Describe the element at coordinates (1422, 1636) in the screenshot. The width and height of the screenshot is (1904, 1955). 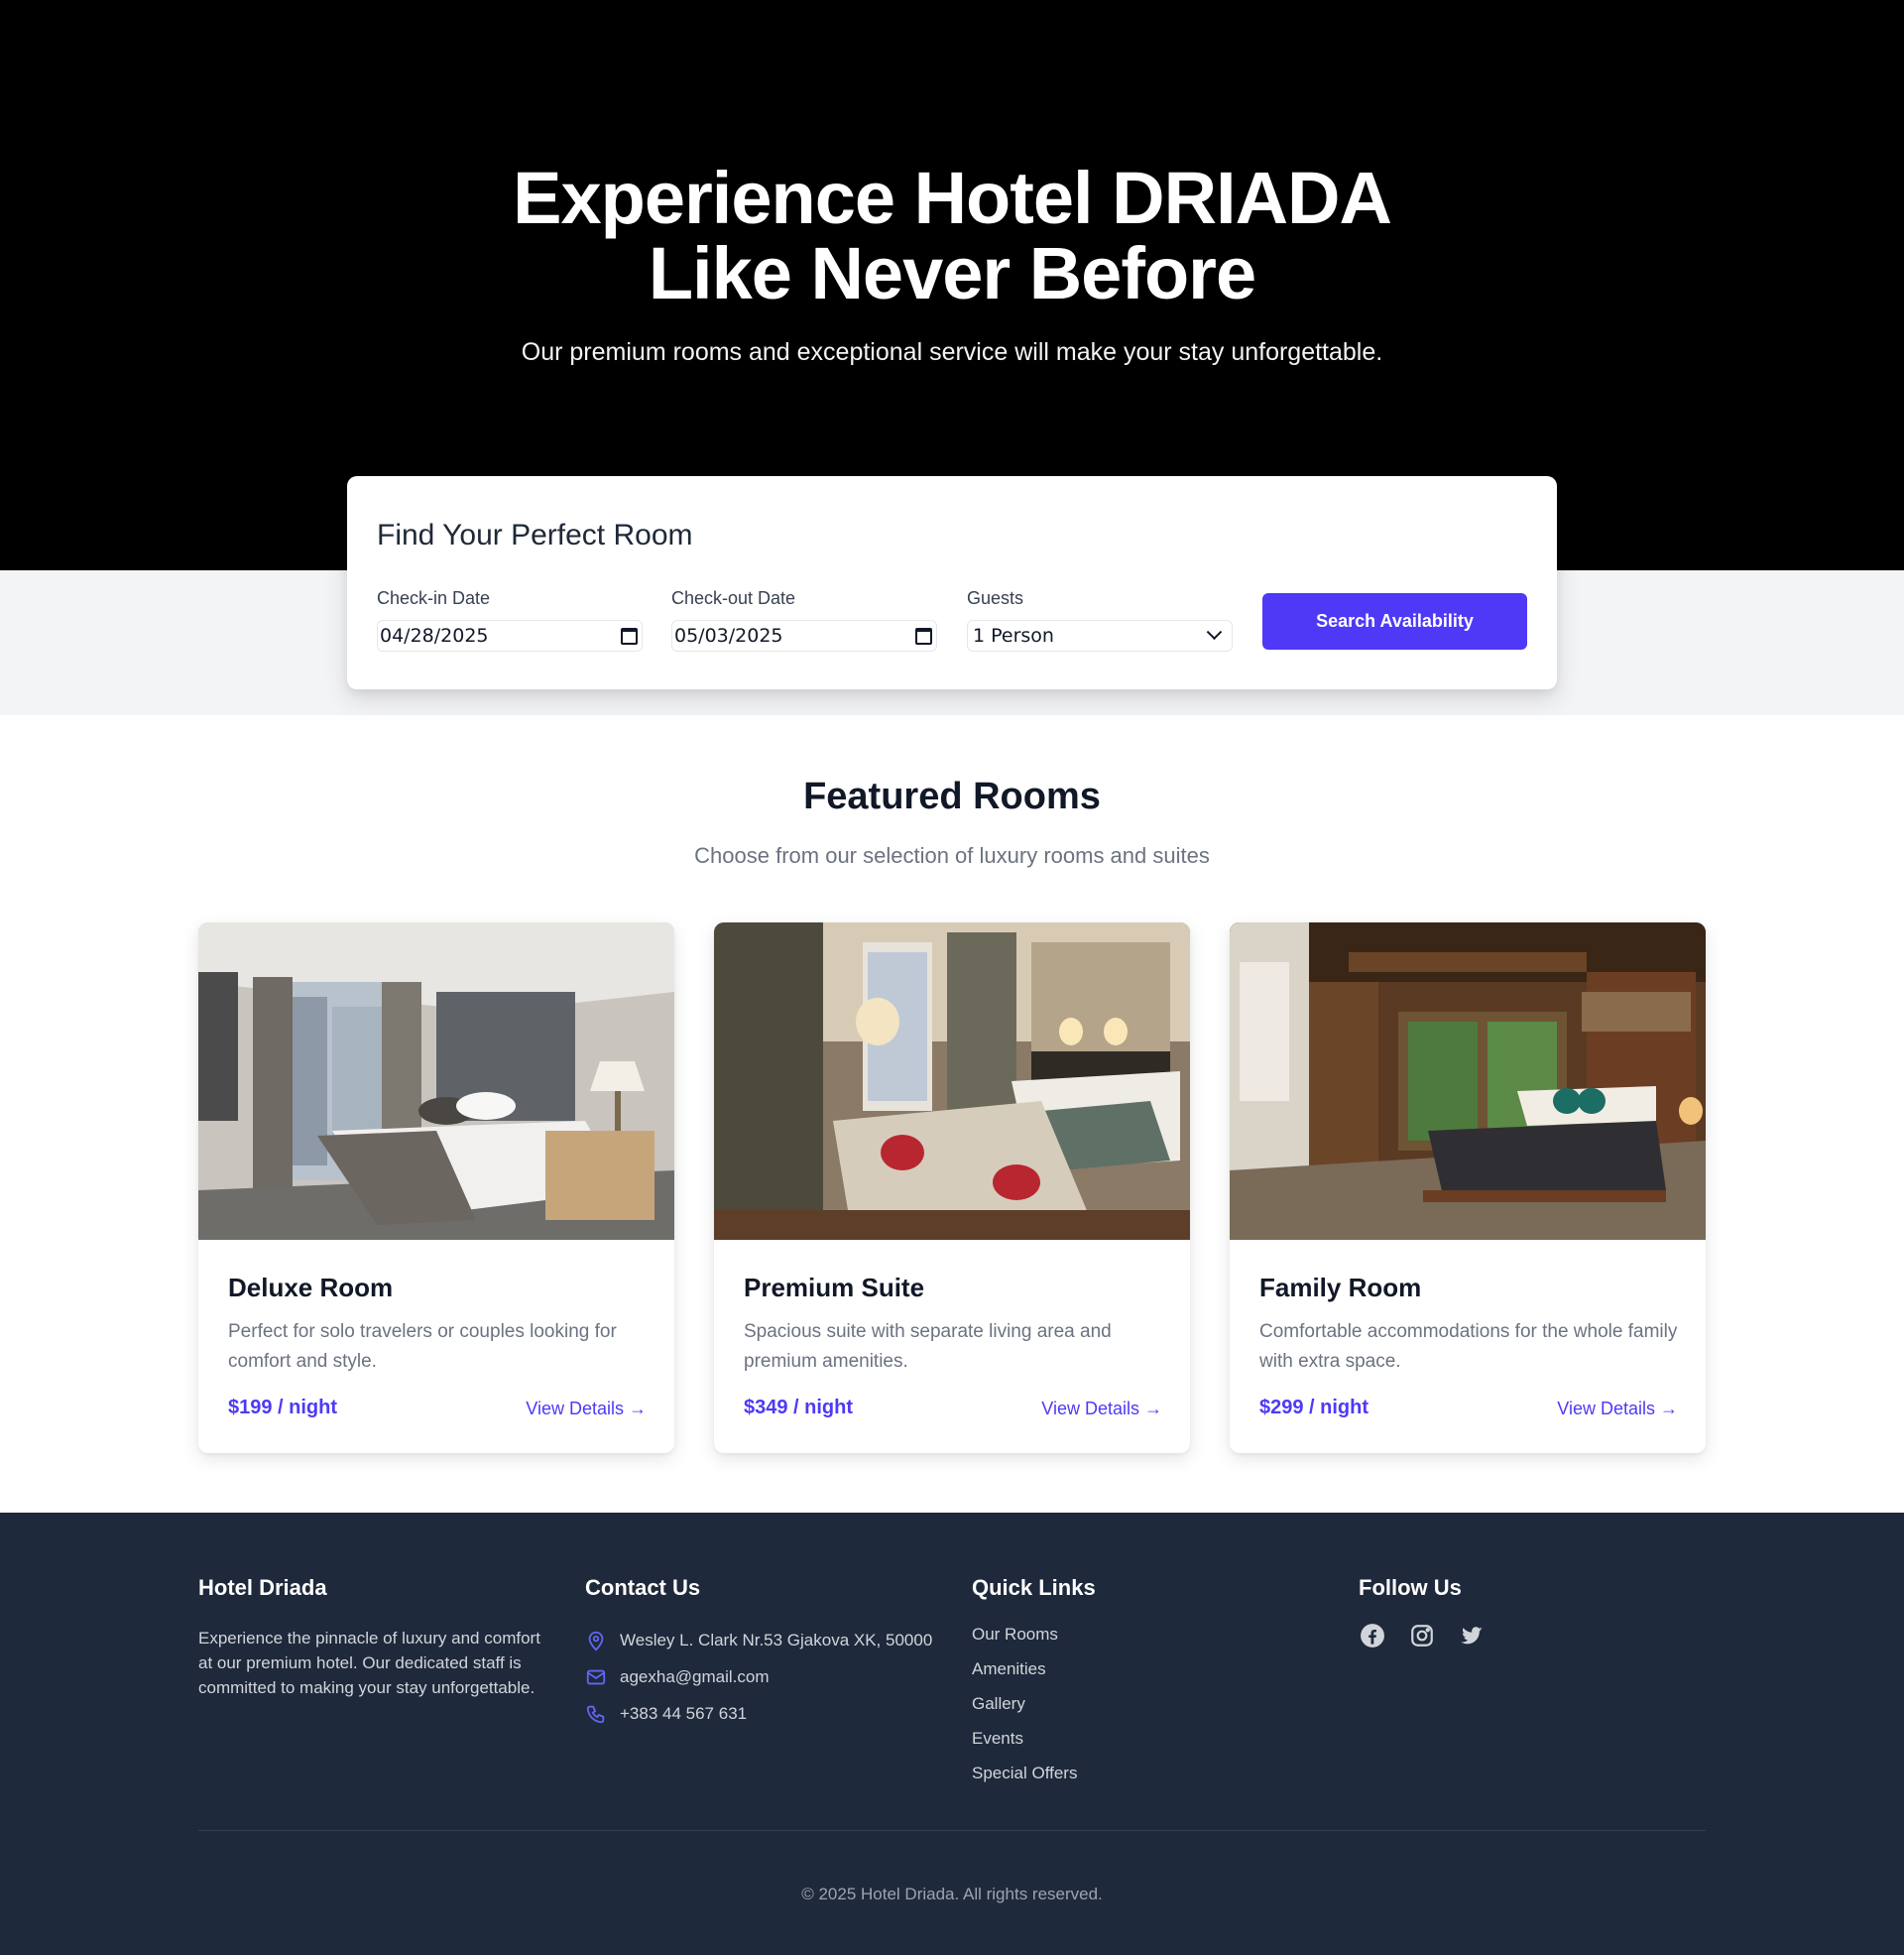
I see `instagram-icon` at that location.